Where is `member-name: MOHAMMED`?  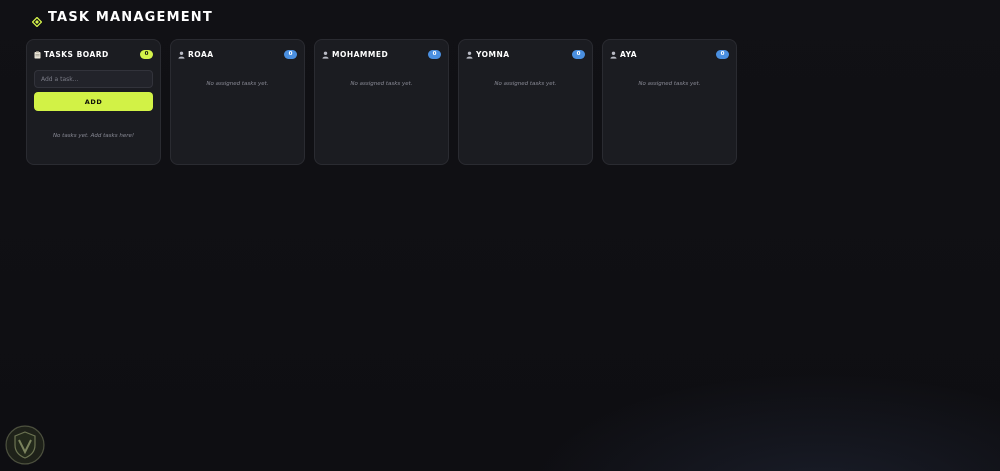 member-name: MOHAMMED is located at coordinates (360, 54).